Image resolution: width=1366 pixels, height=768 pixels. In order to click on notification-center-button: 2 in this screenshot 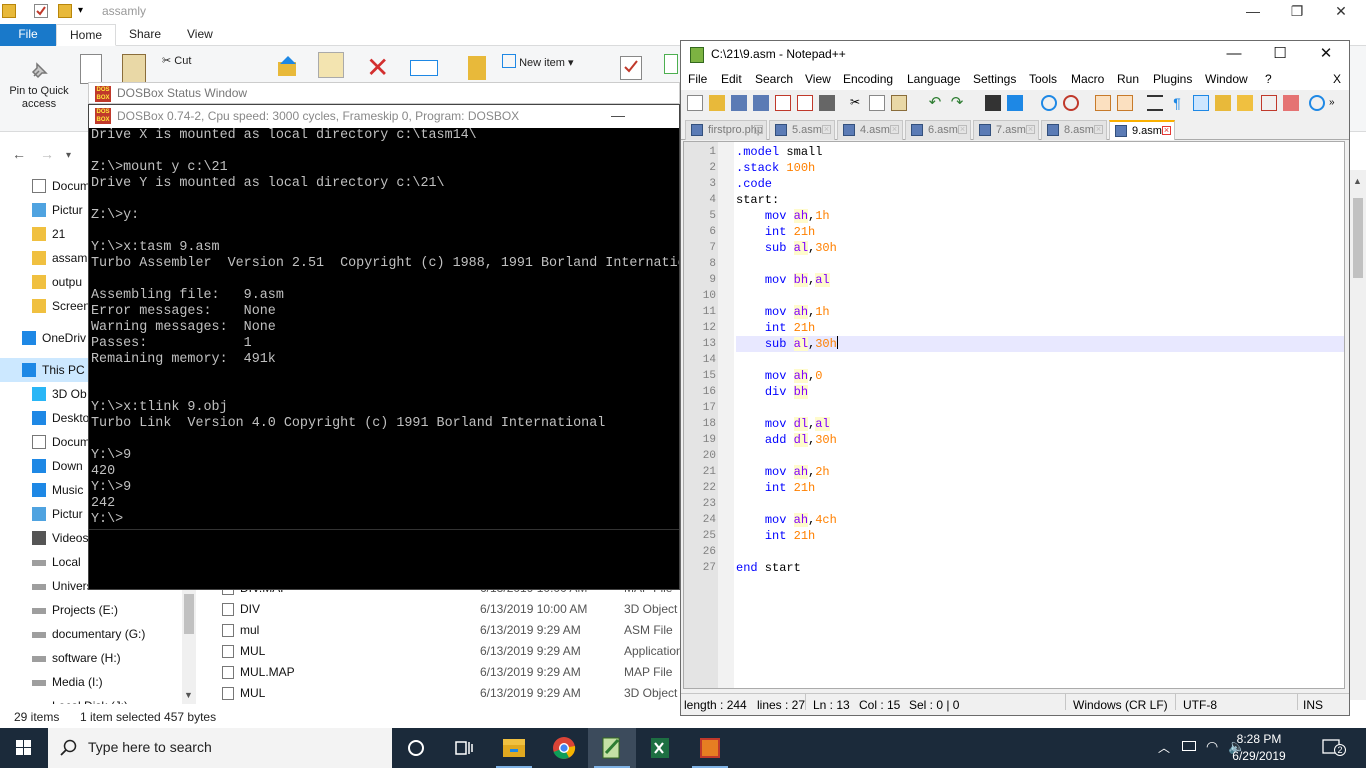, I will do `click(1334, 748)`.